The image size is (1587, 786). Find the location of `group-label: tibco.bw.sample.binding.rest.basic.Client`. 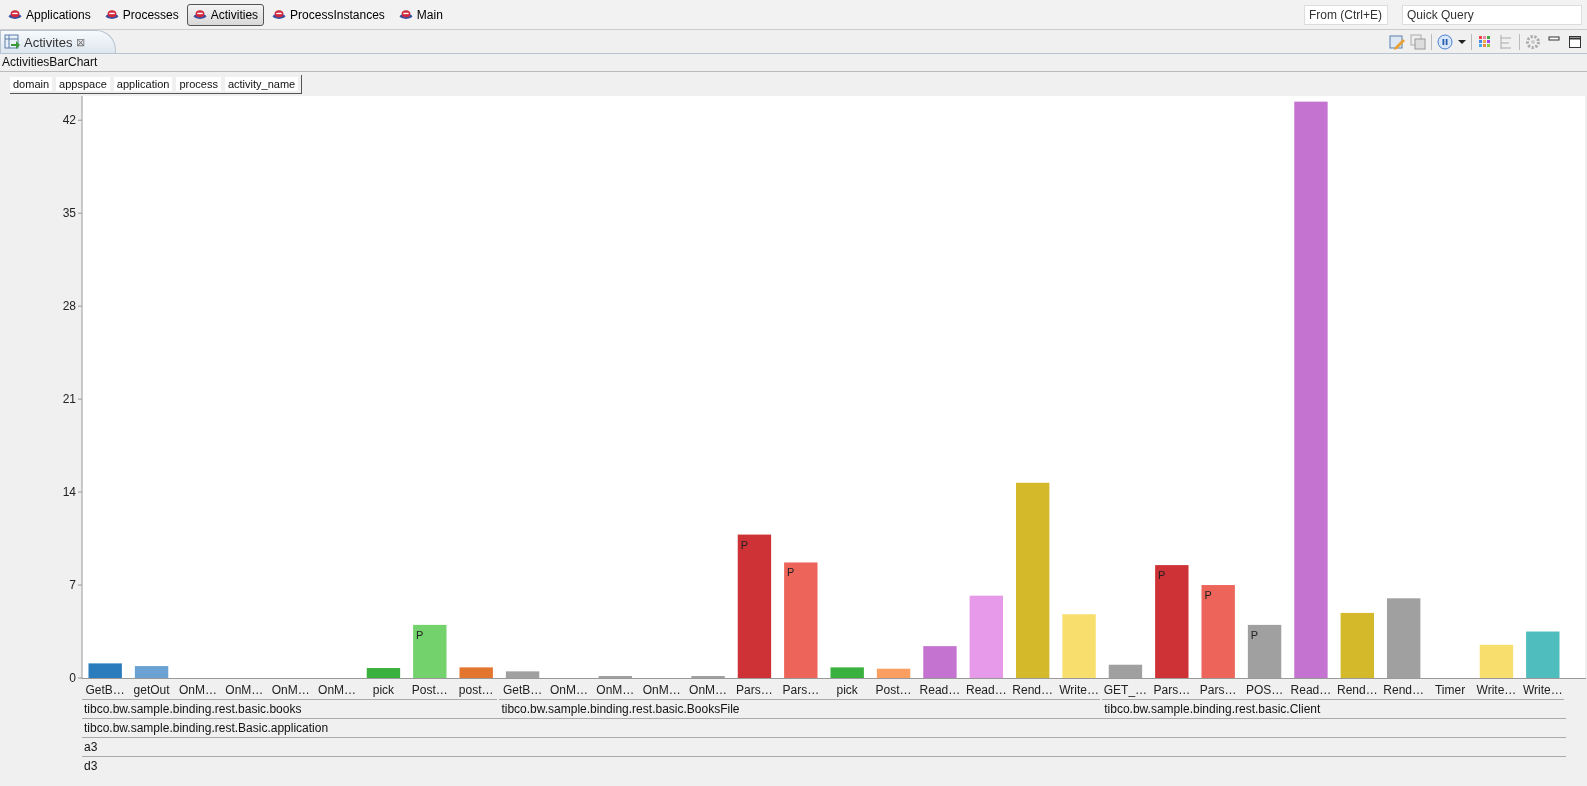

group-label: tibco.bw.sample.binding.rest.basic.Client is located at coordinates (1333, 708).